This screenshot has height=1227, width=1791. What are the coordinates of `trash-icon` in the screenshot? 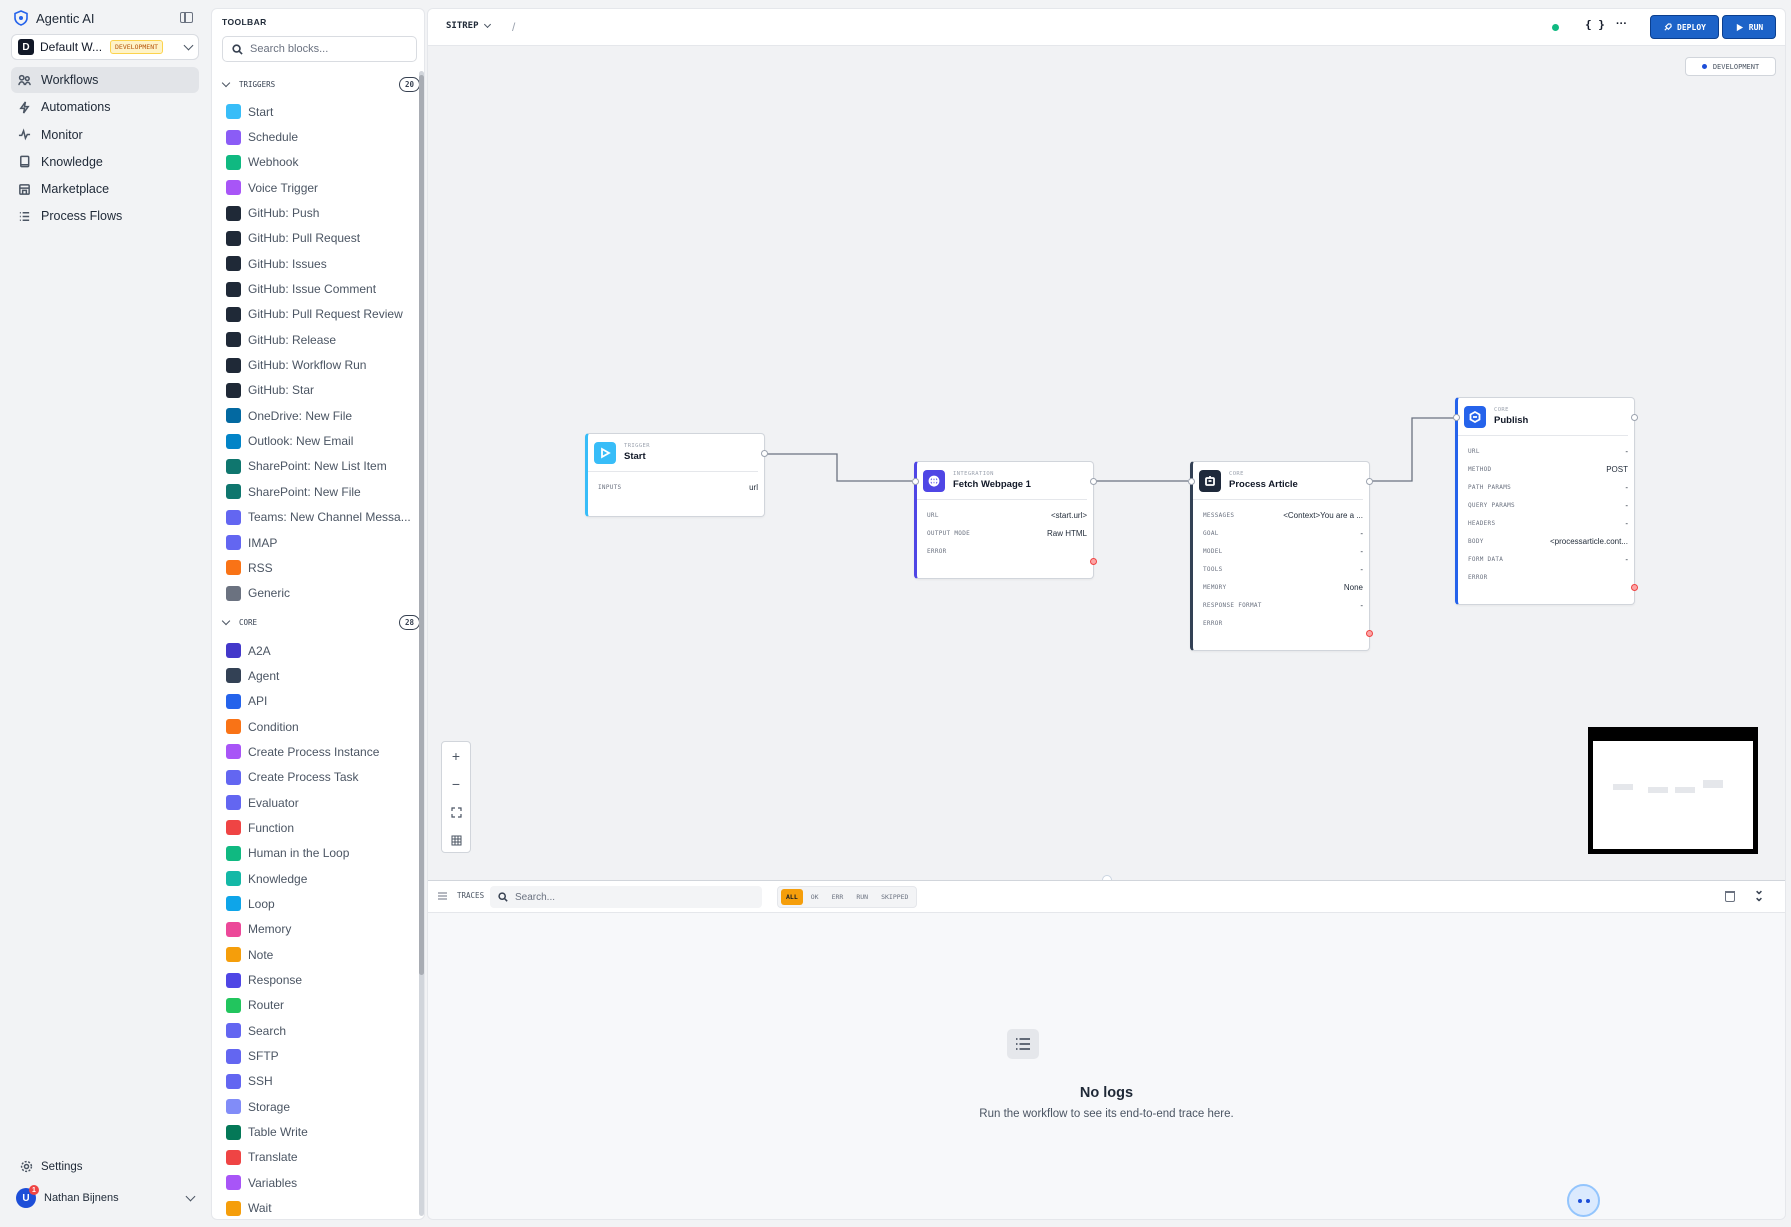 It's located at (1730, 896).